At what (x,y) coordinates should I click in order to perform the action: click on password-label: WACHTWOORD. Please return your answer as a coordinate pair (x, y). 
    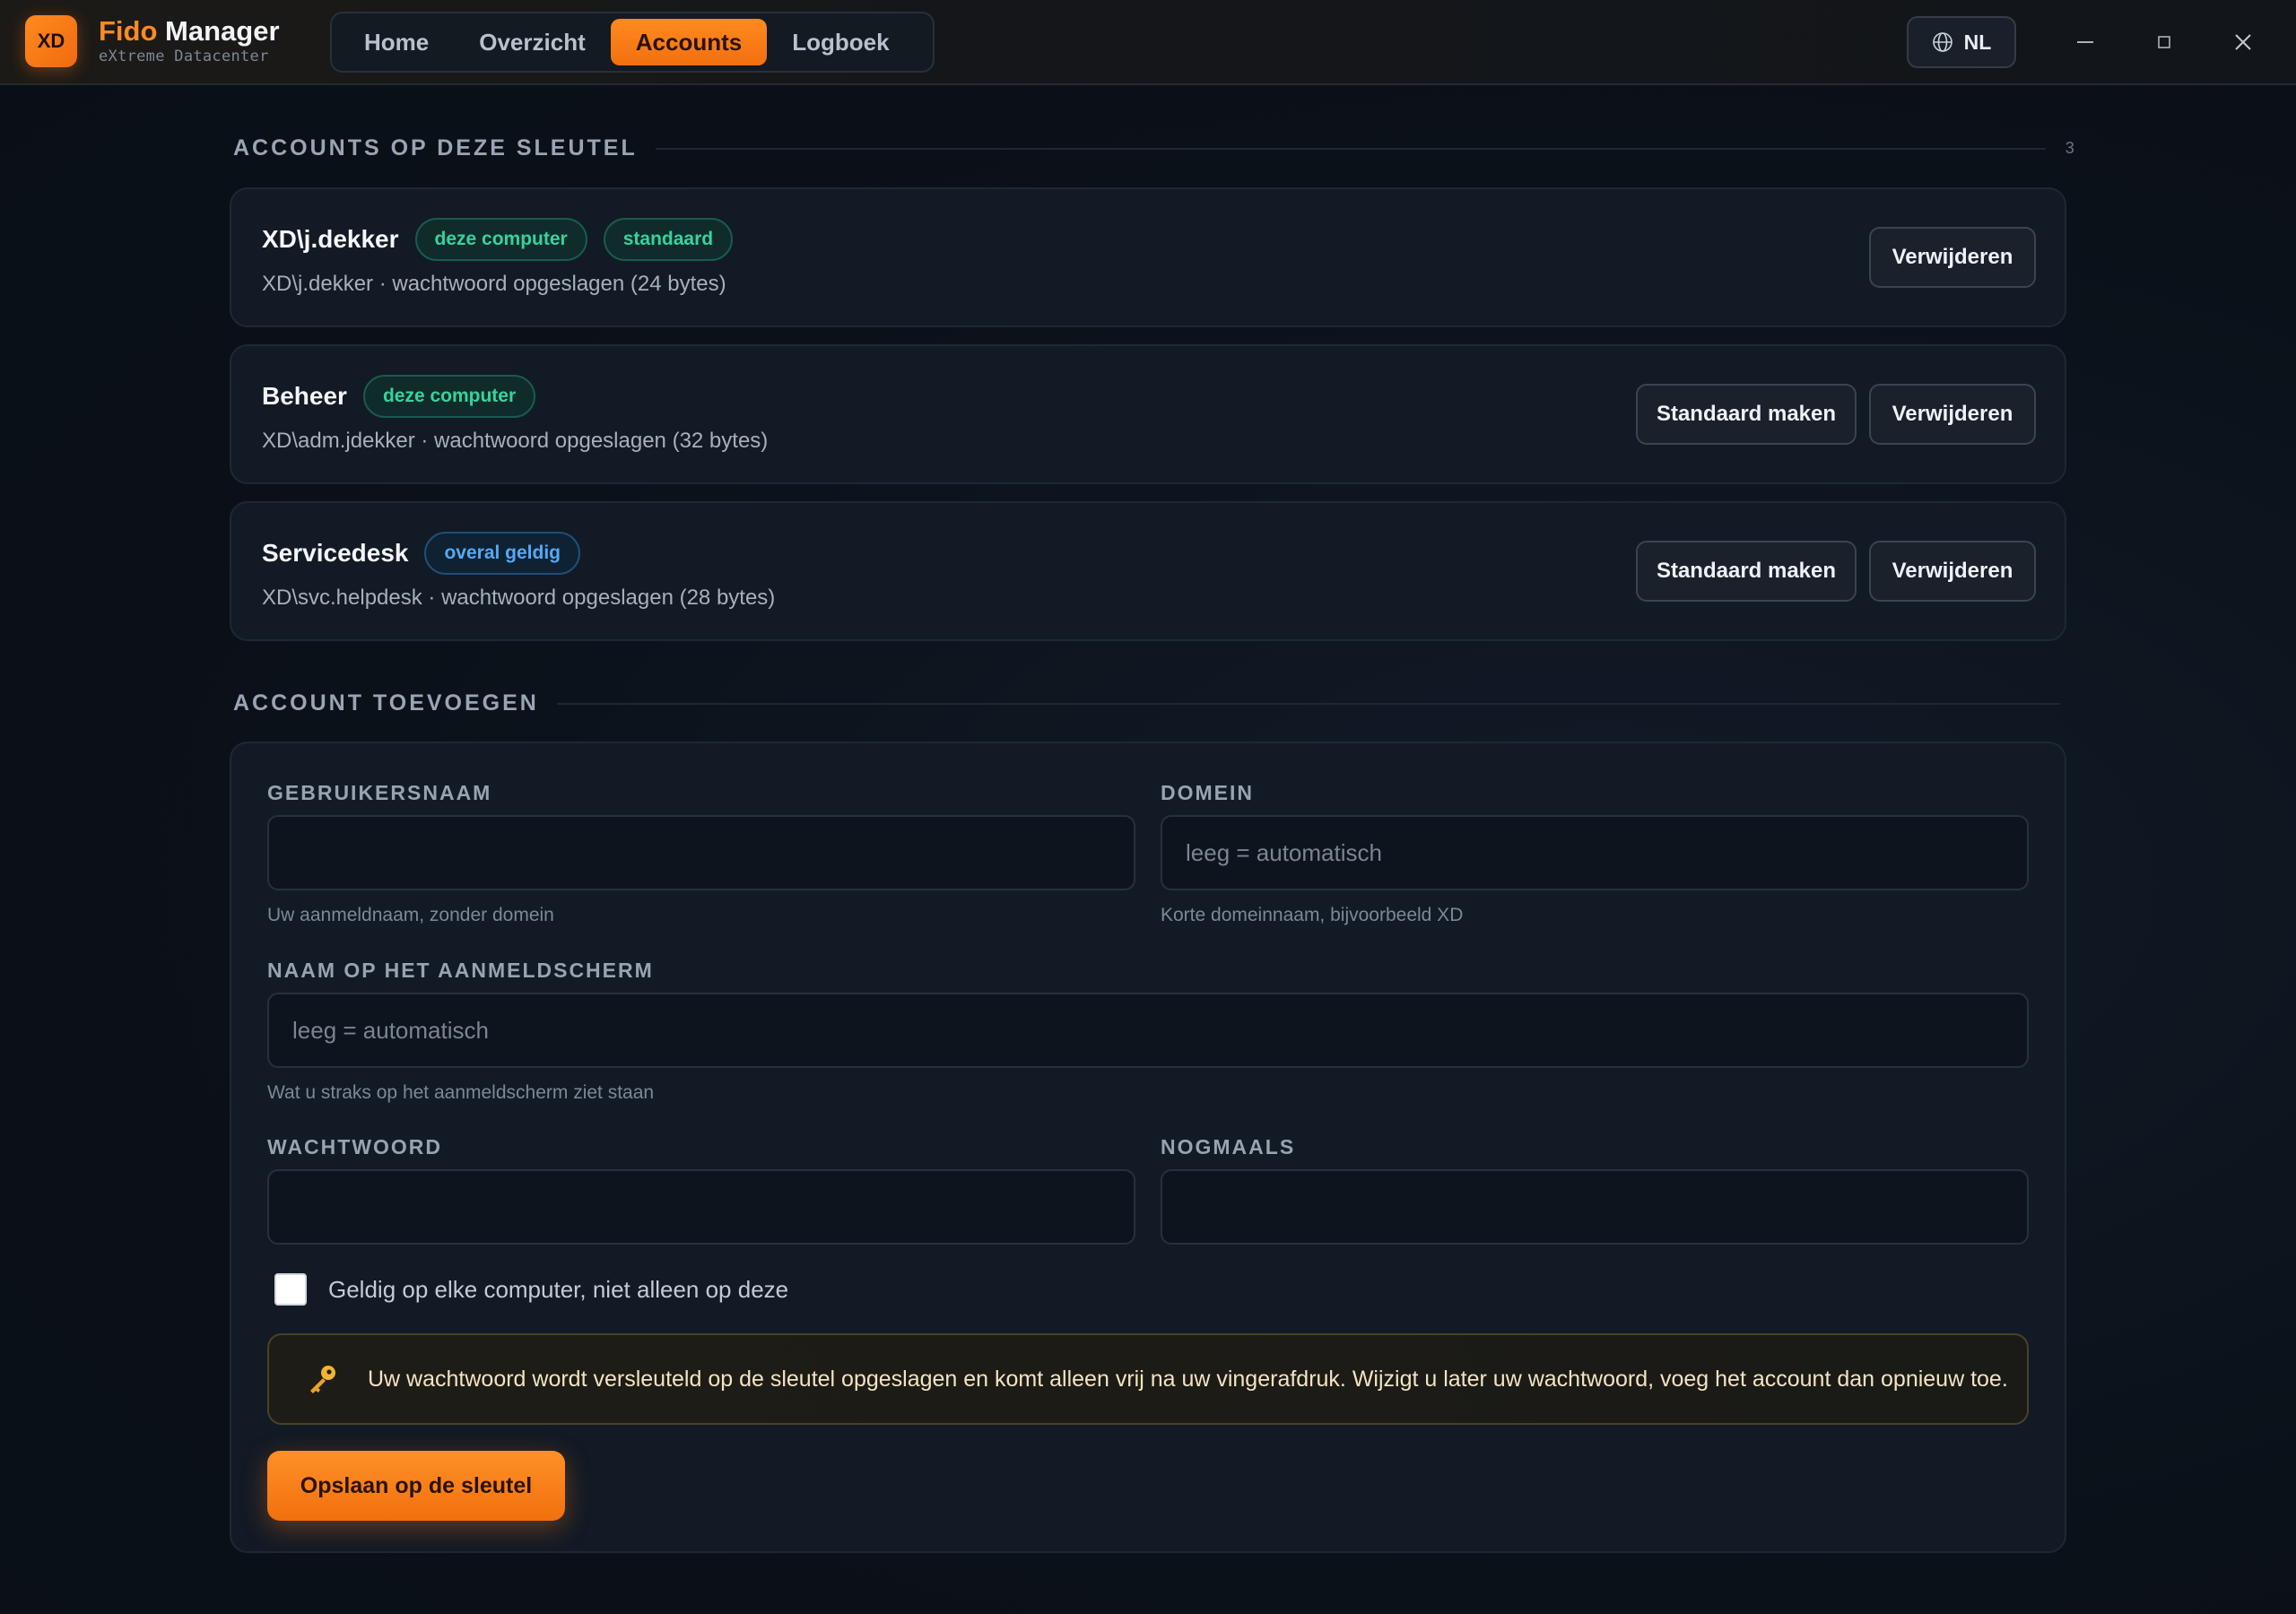
    Looking at the image, I should click on (355, 1146).